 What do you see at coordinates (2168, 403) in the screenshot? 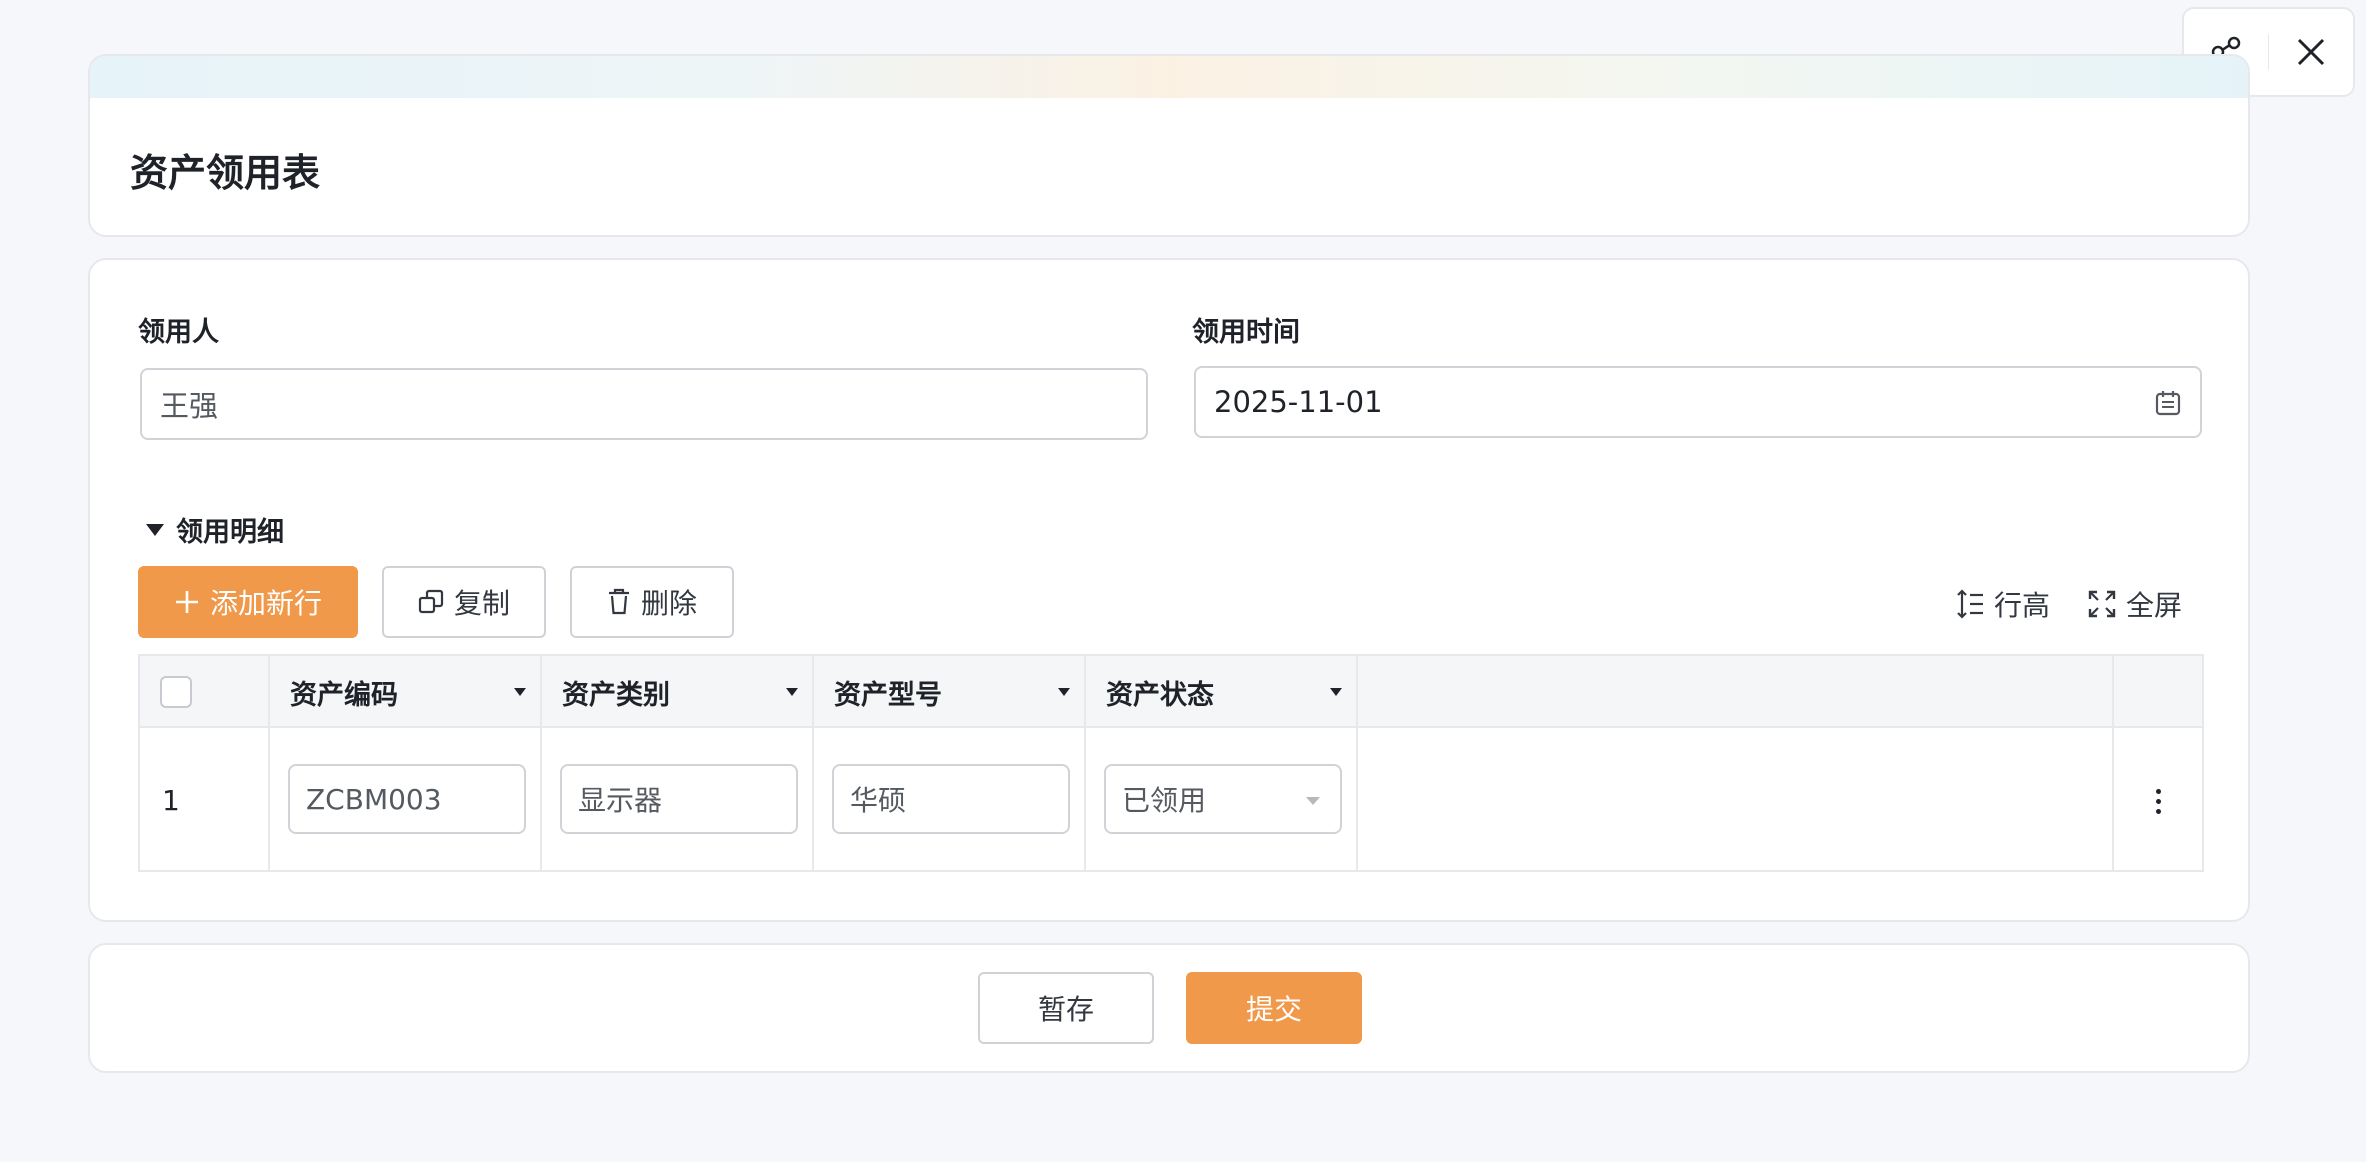
I see `calendar-icon` at bounding box center [2168, 403].